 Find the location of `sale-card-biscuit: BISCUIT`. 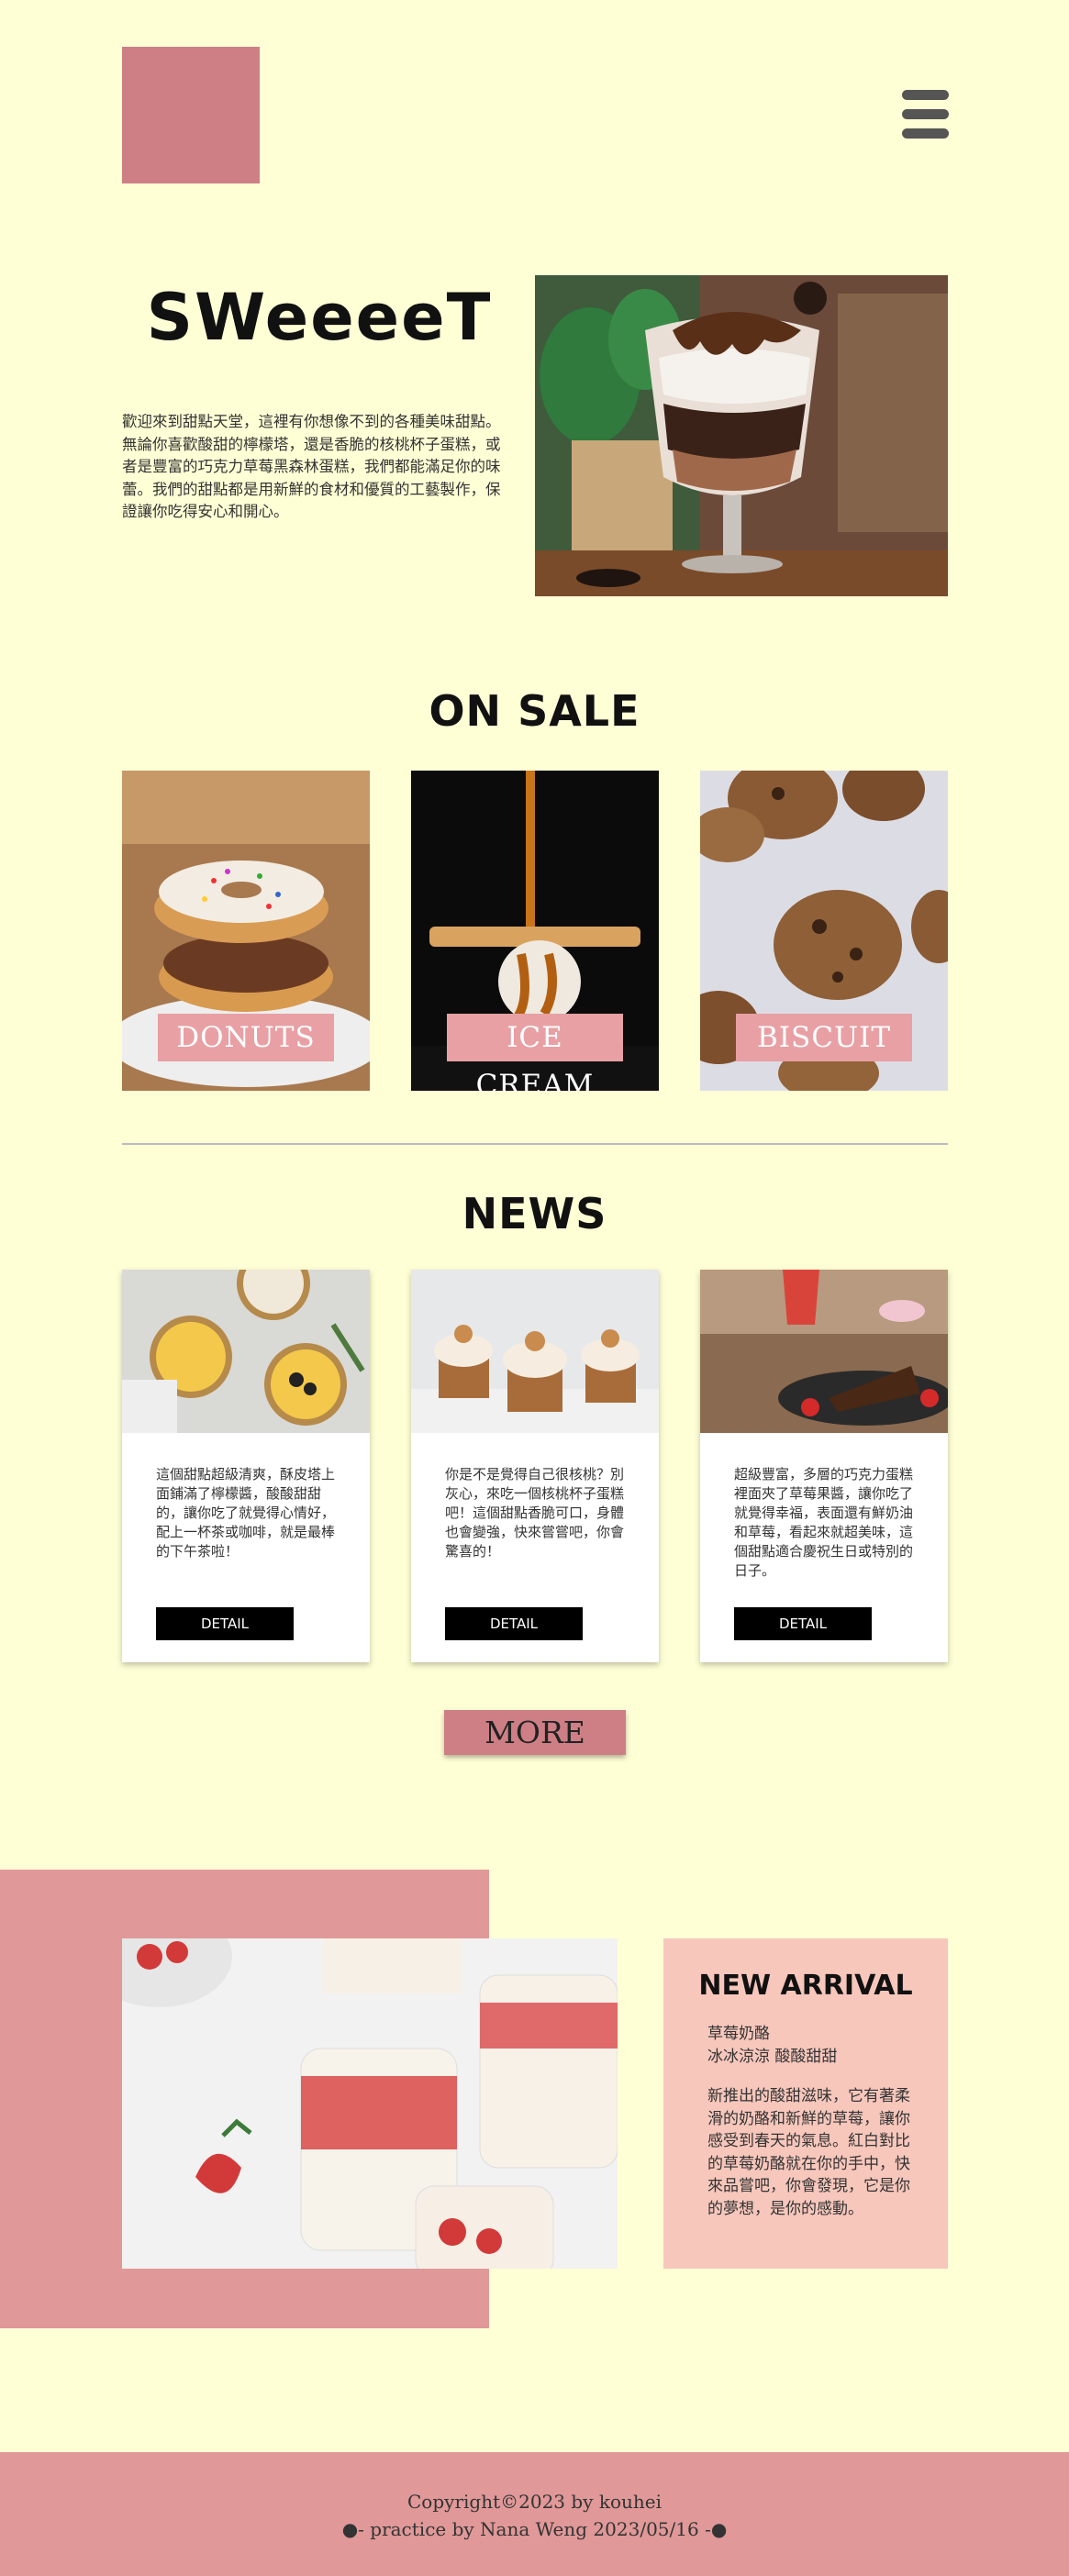

sale-card-biscuit: BISCUIT is located at coordinates (824, 931).